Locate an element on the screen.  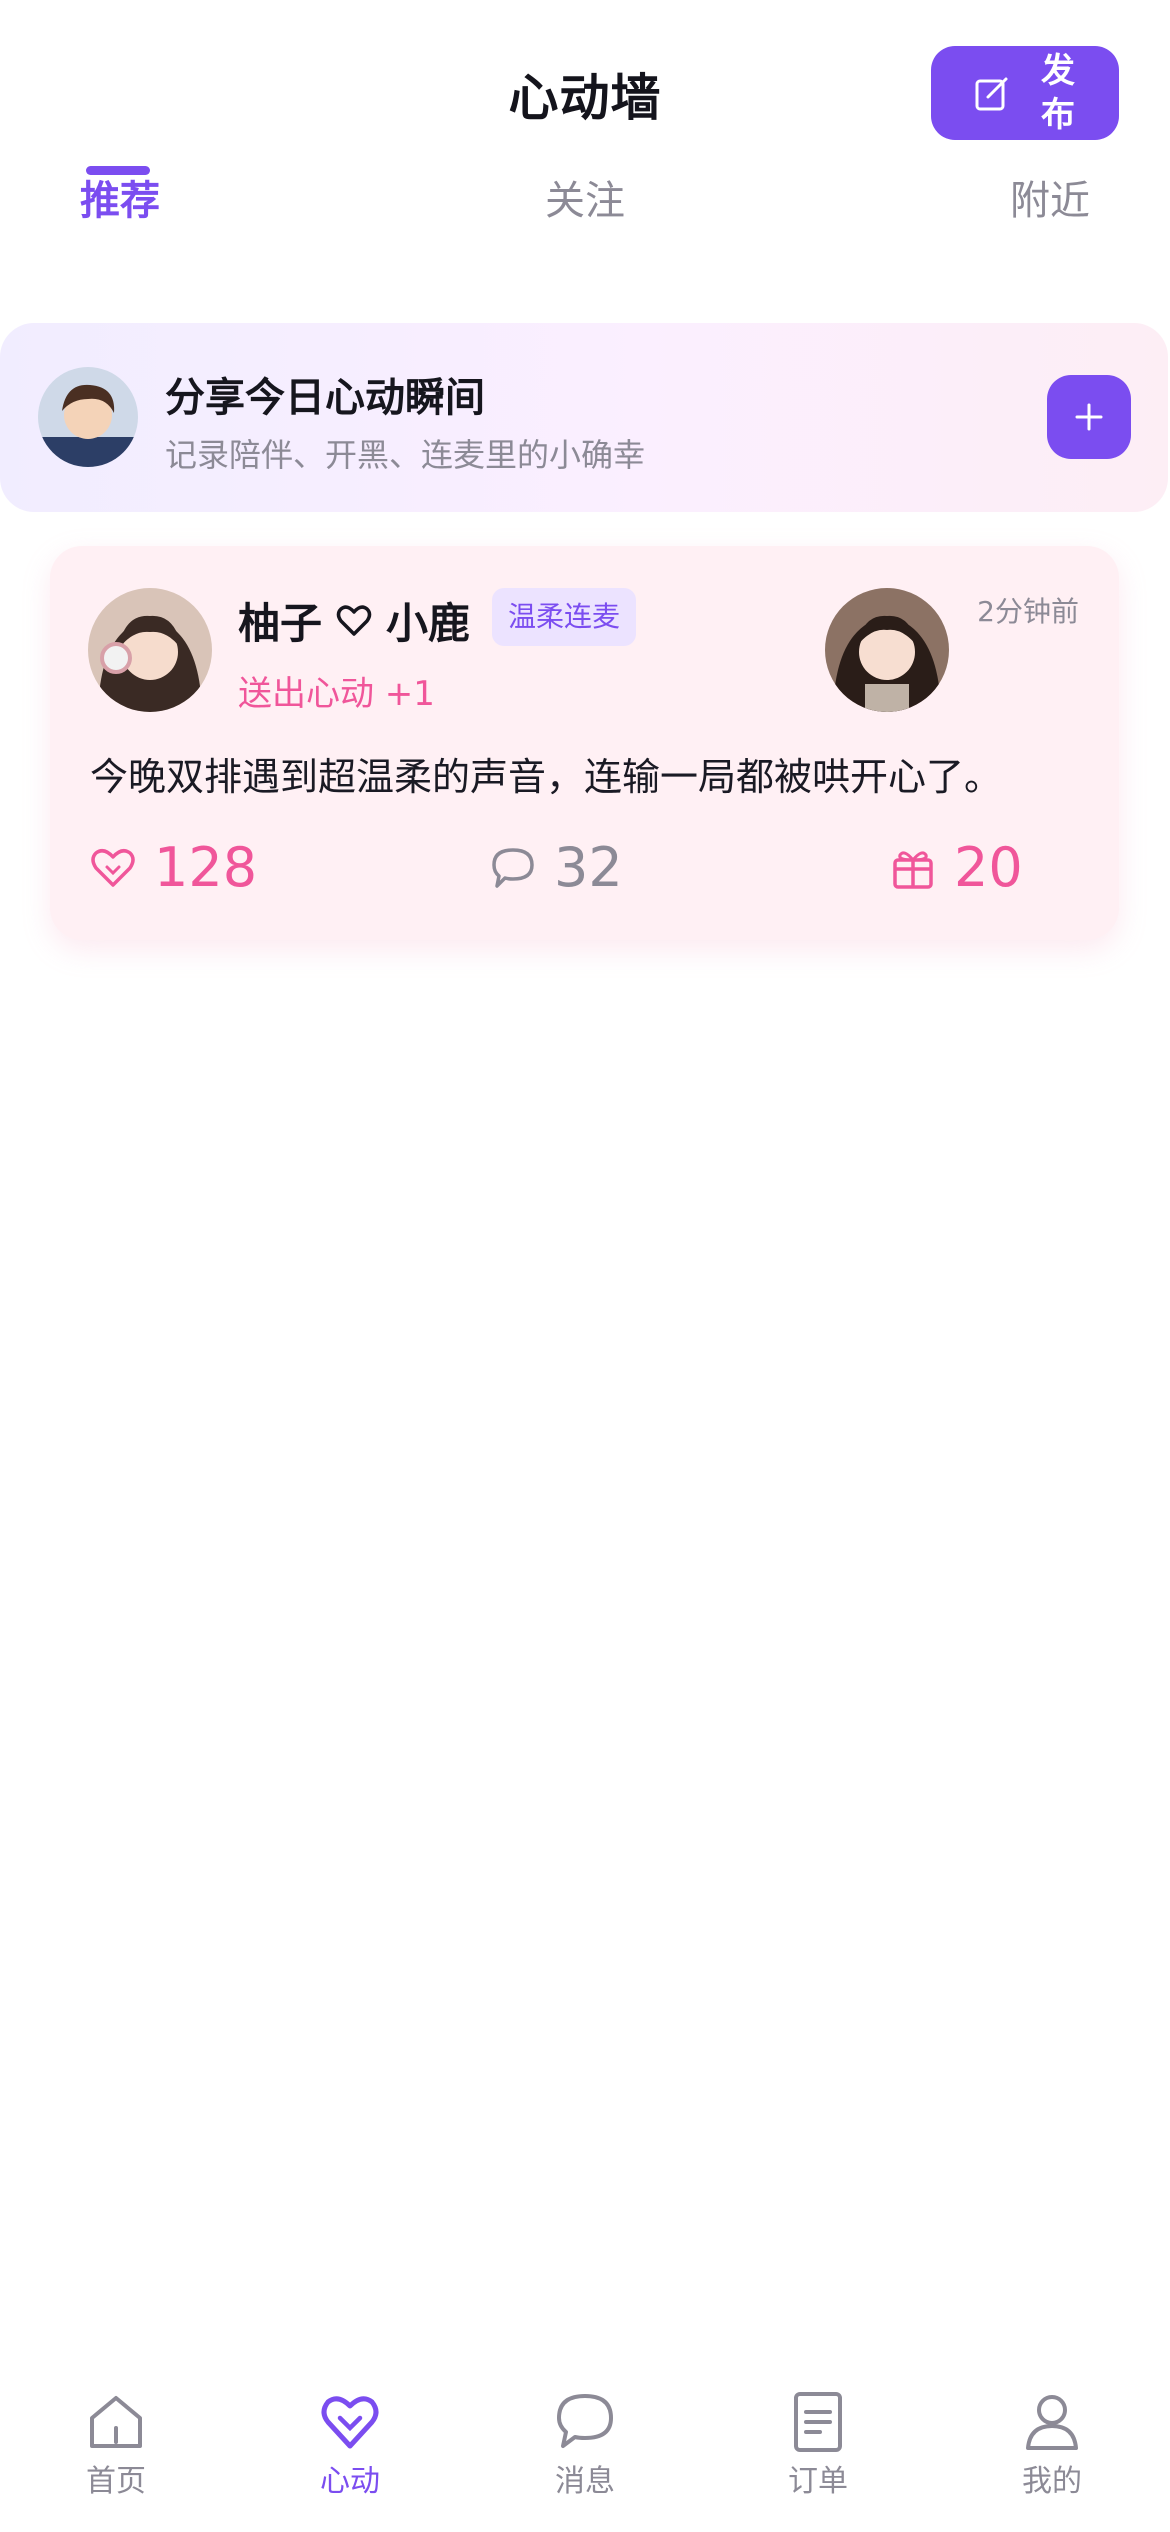
nav-label: 消息 is located at coordinates (585, 2481).